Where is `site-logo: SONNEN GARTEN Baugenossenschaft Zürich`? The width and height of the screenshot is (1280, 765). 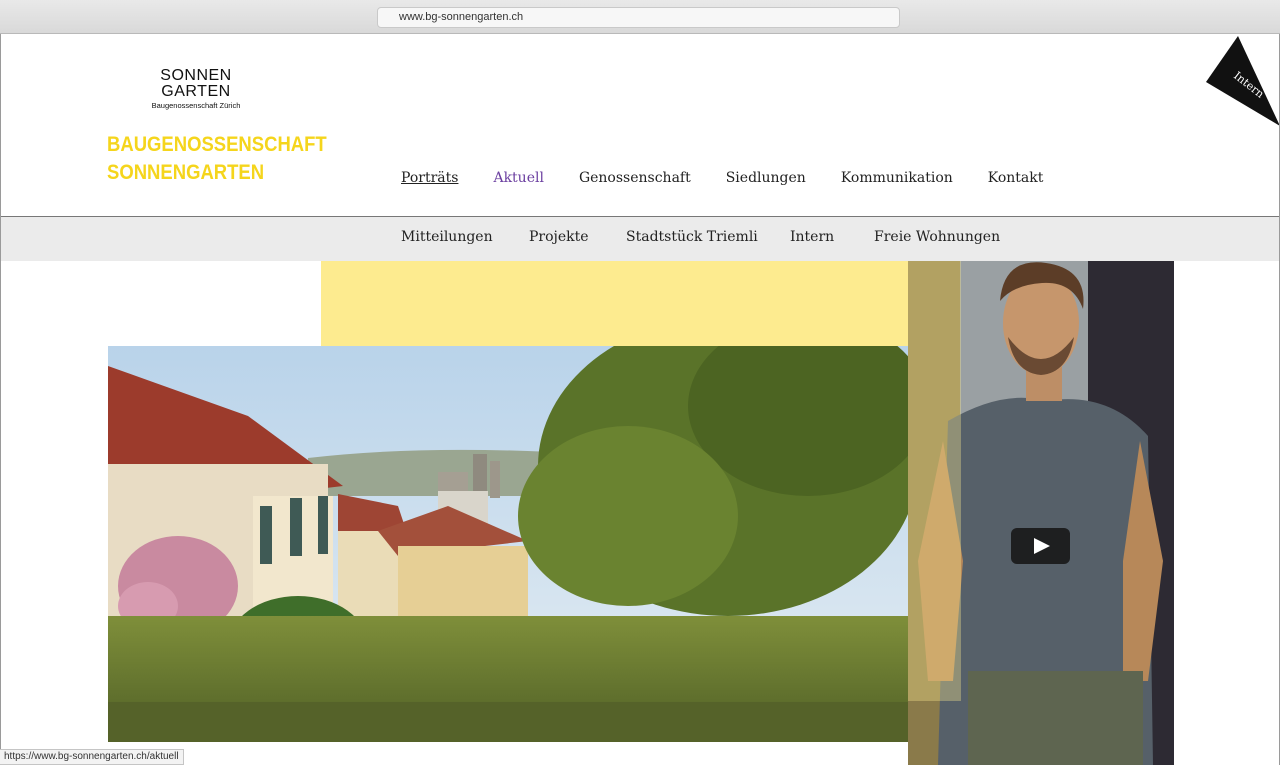 site-logo: SONNEN GARTEN Baugenossenschaft Zürich is located at coordinates (196, 89).